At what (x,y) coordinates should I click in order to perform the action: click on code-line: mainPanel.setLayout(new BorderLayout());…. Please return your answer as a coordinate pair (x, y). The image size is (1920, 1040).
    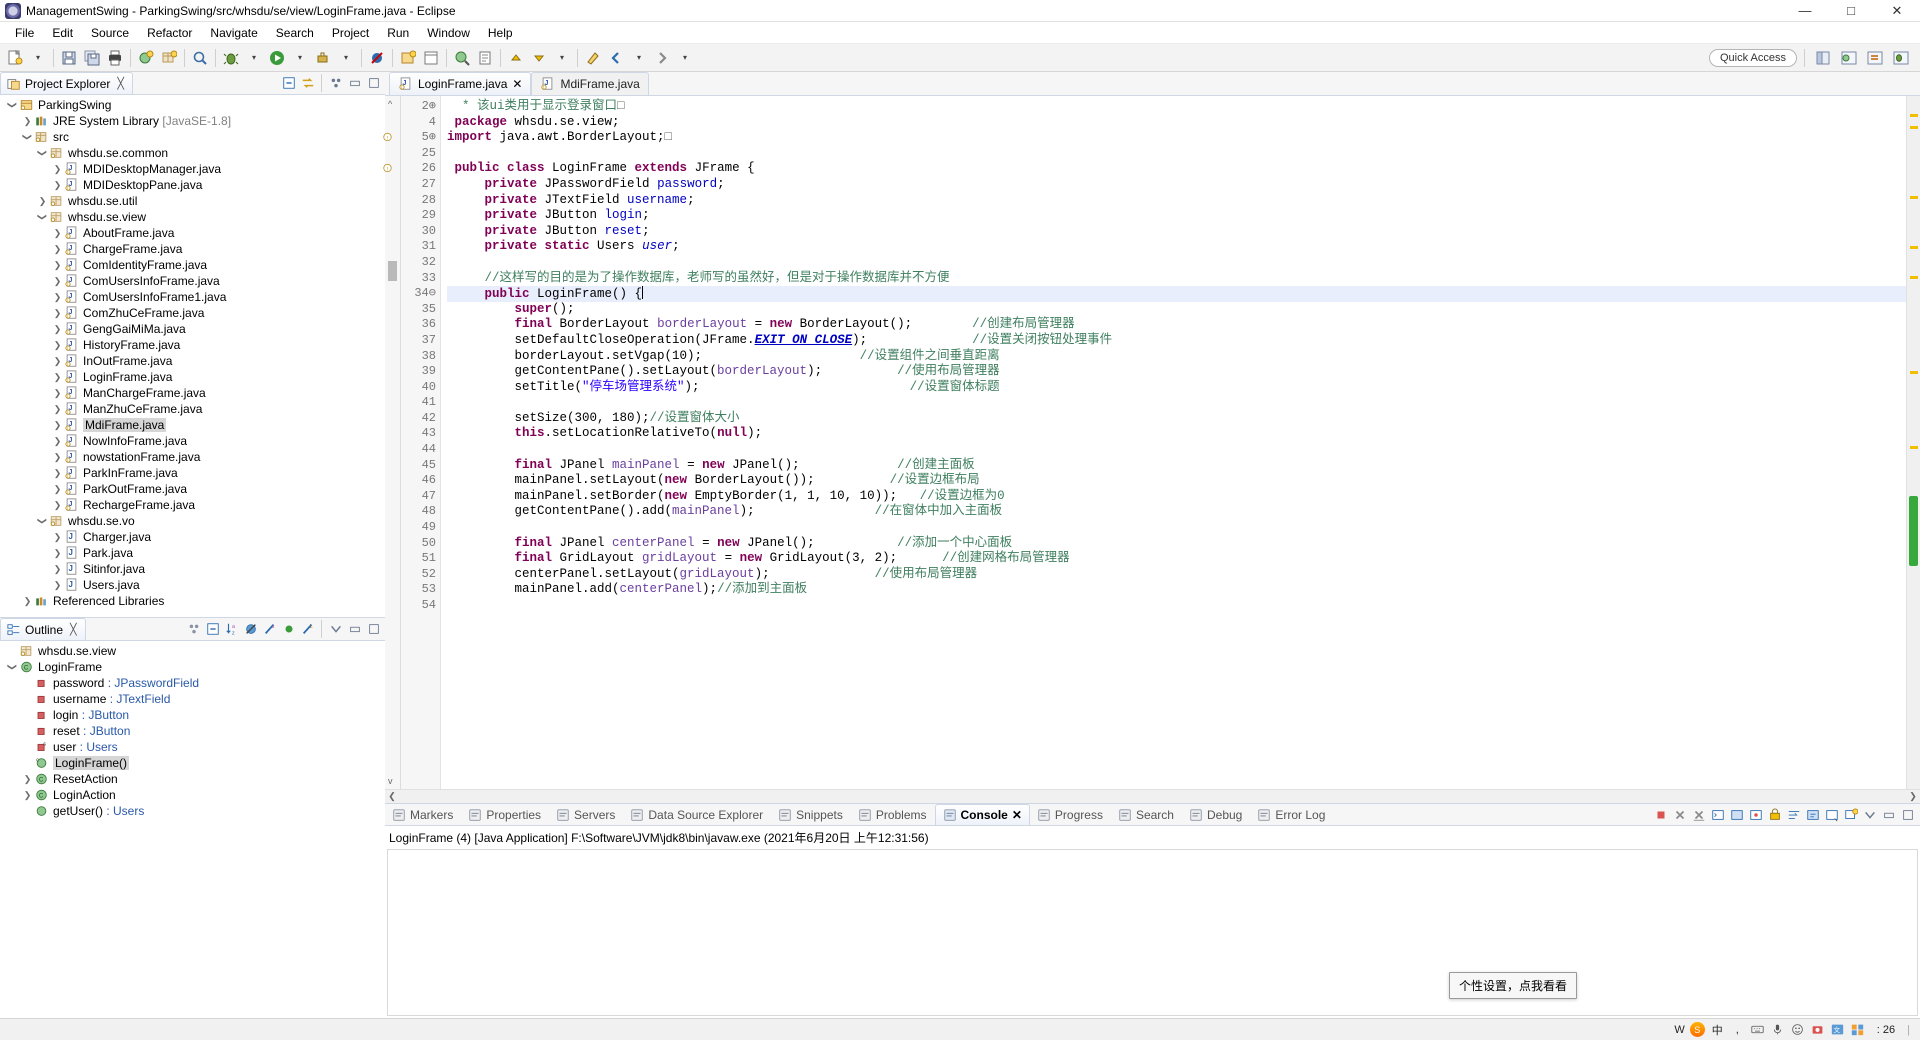
    Looking at the image, I should click on (1176, 481).